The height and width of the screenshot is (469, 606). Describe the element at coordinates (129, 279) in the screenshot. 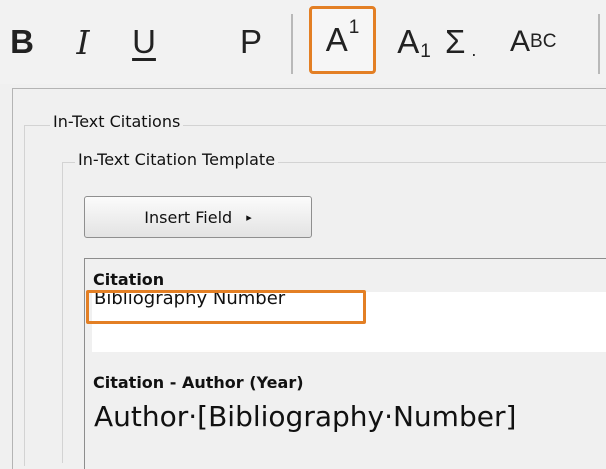

I see `citation-heading: Citation` at that location.